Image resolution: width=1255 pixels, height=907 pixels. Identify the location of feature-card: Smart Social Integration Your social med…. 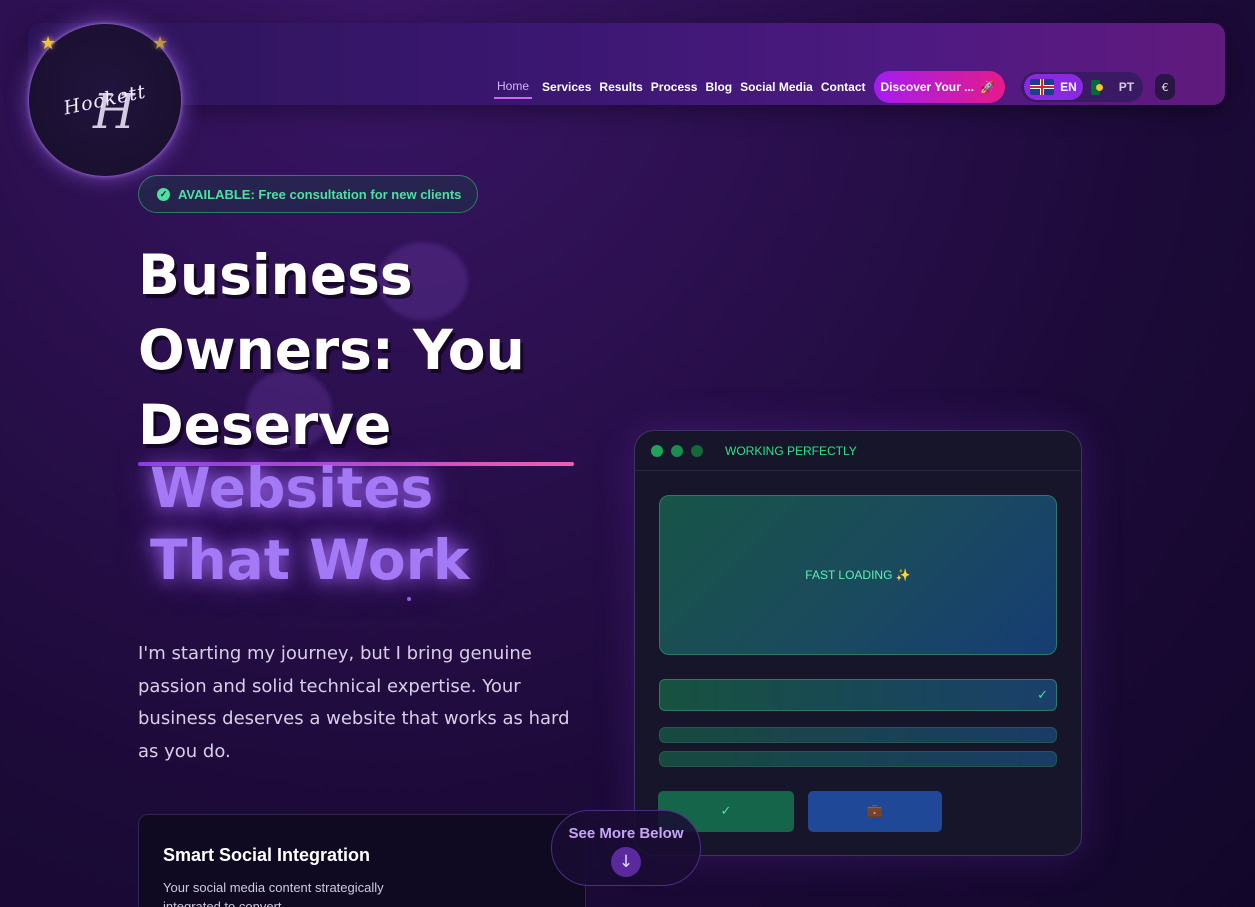
(362, 860).